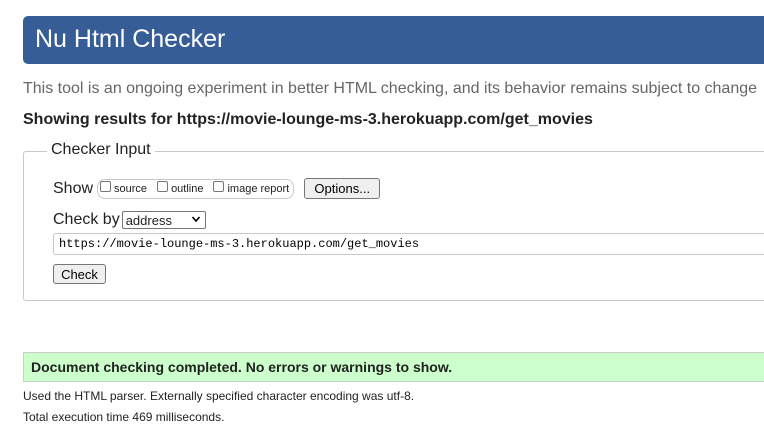  Describe the element at coordinates (163, 186) in the screenshot. I see `outline-checkbox` at that location.